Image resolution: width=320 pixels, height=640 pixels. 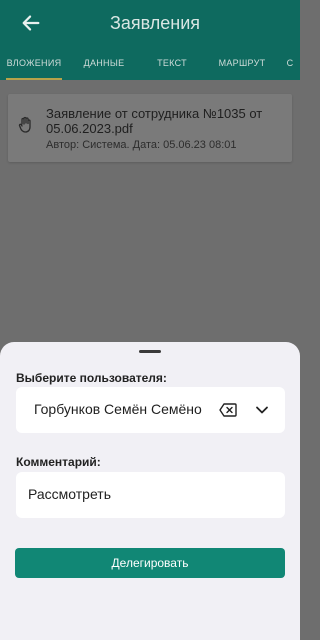 I want to click on tab-attachments: ВЛОЖЕНИЯ, so click(x=34, y=63).